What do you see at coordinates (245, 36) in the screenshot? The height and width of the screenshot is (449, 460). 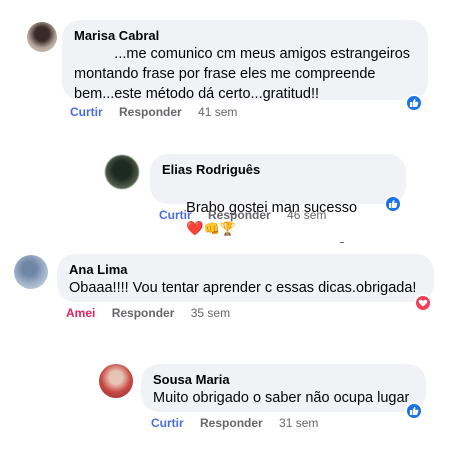 I see `comment-author: Marisa Cabral` at bounding box center [245, 36].